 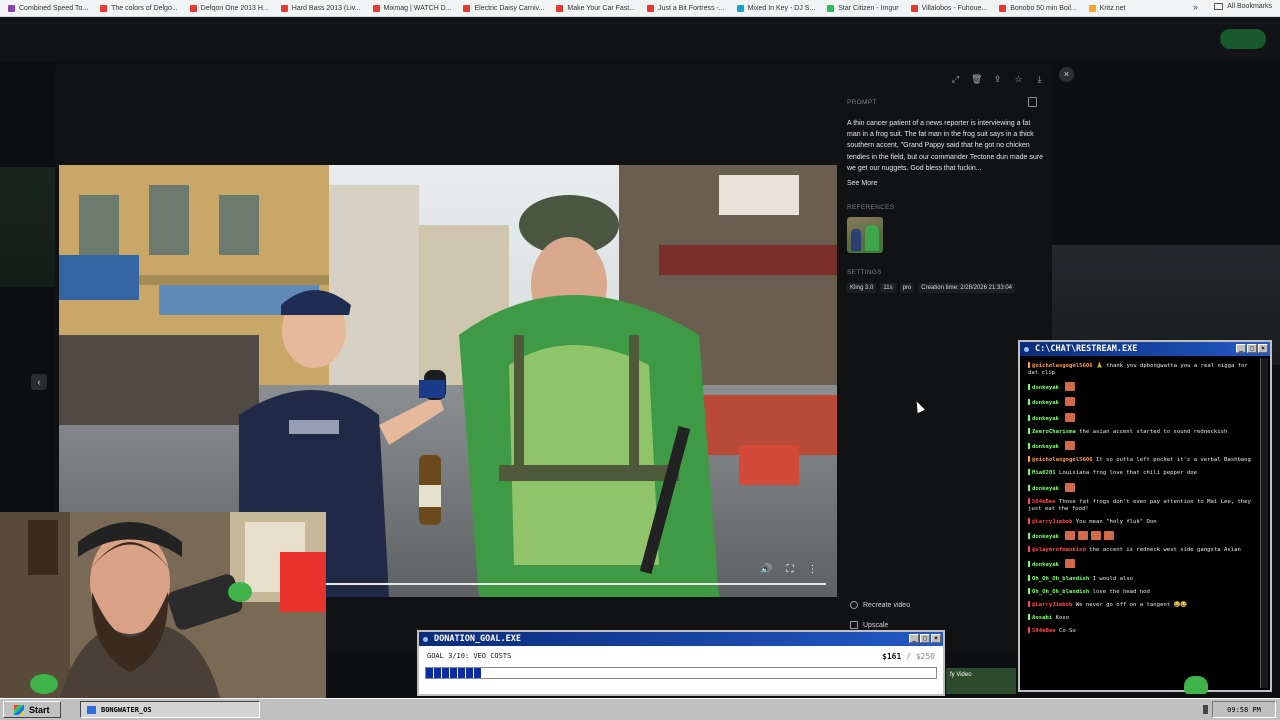 What do you see at coordinates (640, 709) in the screenshot?
I see `taskbar: Start BONGWATER_OS 09:58 PM` at bounding box center [640, 709].